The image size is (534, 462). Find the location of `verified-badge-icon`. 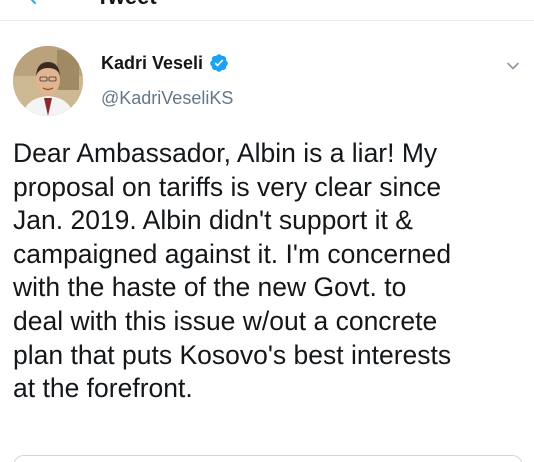

verified-badge-icon is located at coordinates (219, 63).